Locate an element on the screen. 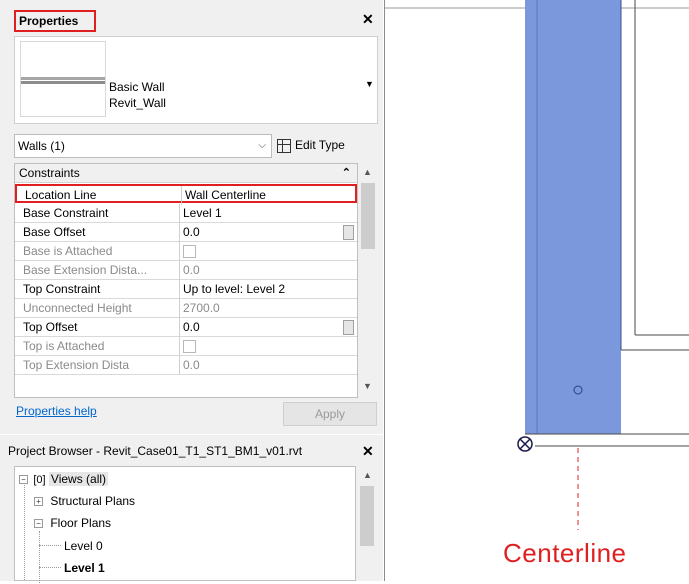 Image resolution: width=689 pixels, height=584 pixels. property-row-top-offset: Top Offset 0.0 is located at coordinates (186, 327).